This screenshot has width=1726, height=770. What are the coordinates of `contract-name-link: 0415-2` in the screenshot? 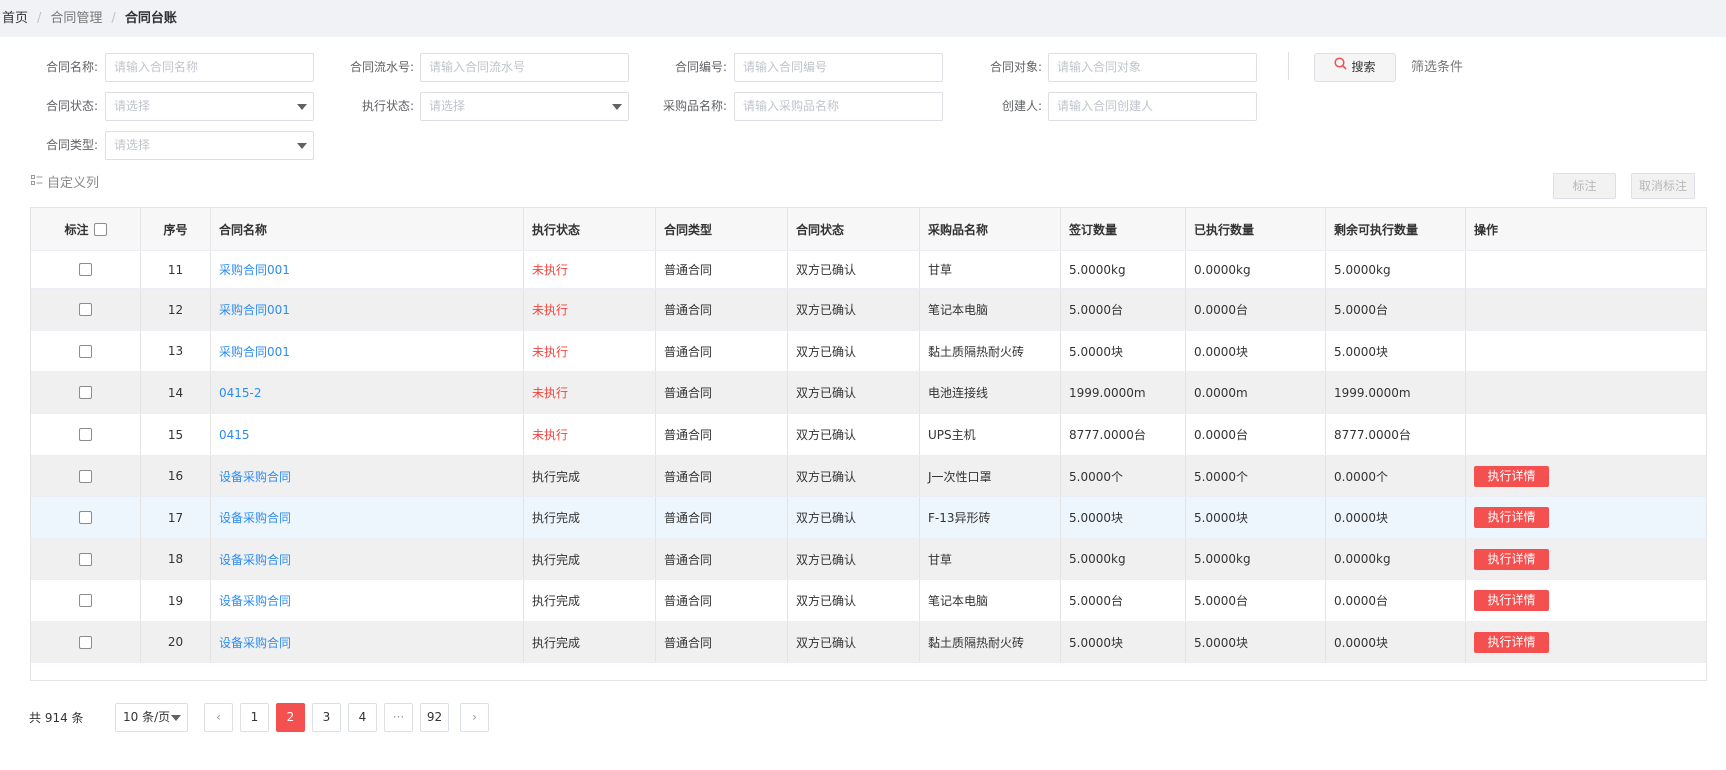 It's located at (240, 393).